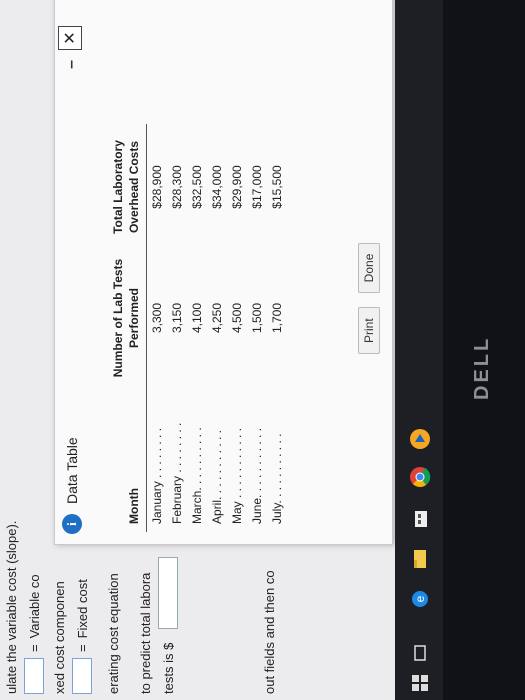 This screenshot has height=700, width=525. What do you see at coordinates (420, 439) in the screenshot?
I see `media-icon` at bounding box center [420, 439].